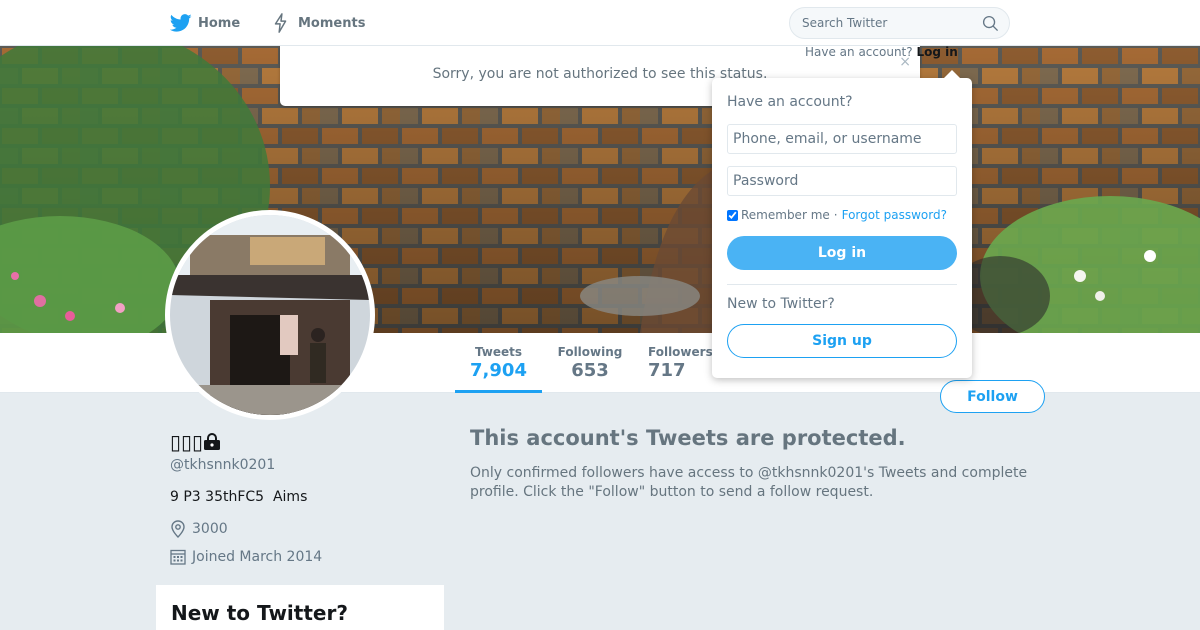 Image resolution: width=1200 pixels, height=630 pixels. Describe the element at coordinates (332, 23) in the screenshot. I see `nav-moments-label: Moments` at that location.